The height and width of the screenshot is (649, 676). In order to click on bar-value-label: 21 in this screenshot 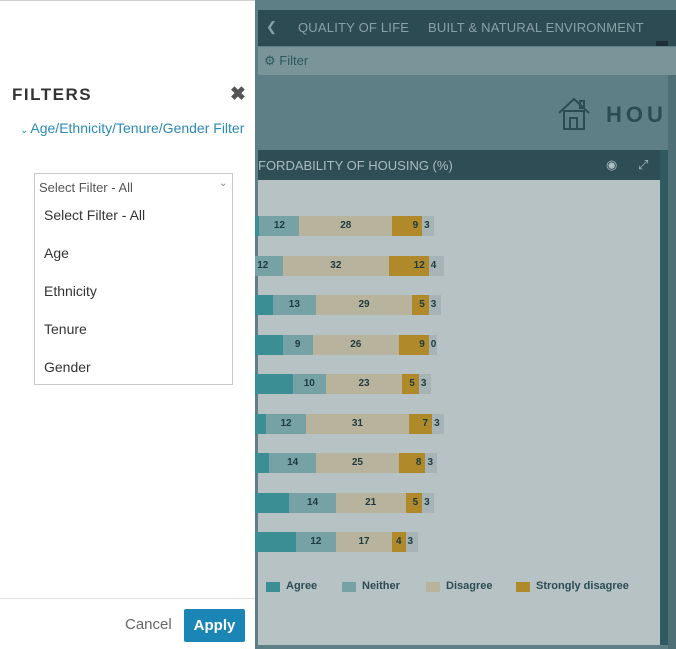, I will do `click(371, 502)`.